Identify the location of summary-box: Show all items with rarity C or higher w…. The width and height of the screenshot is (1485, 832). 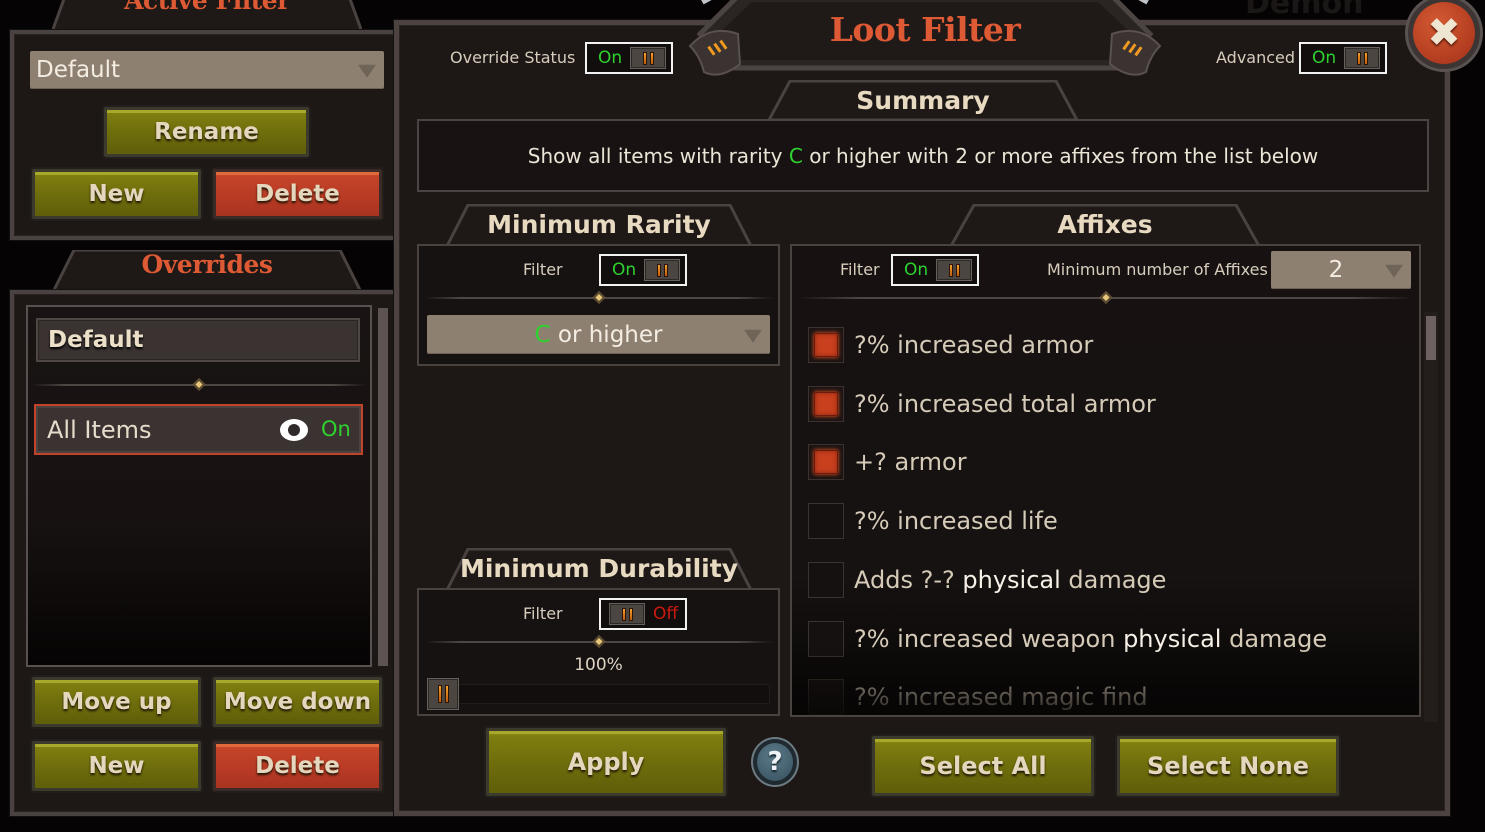
(923, 155).